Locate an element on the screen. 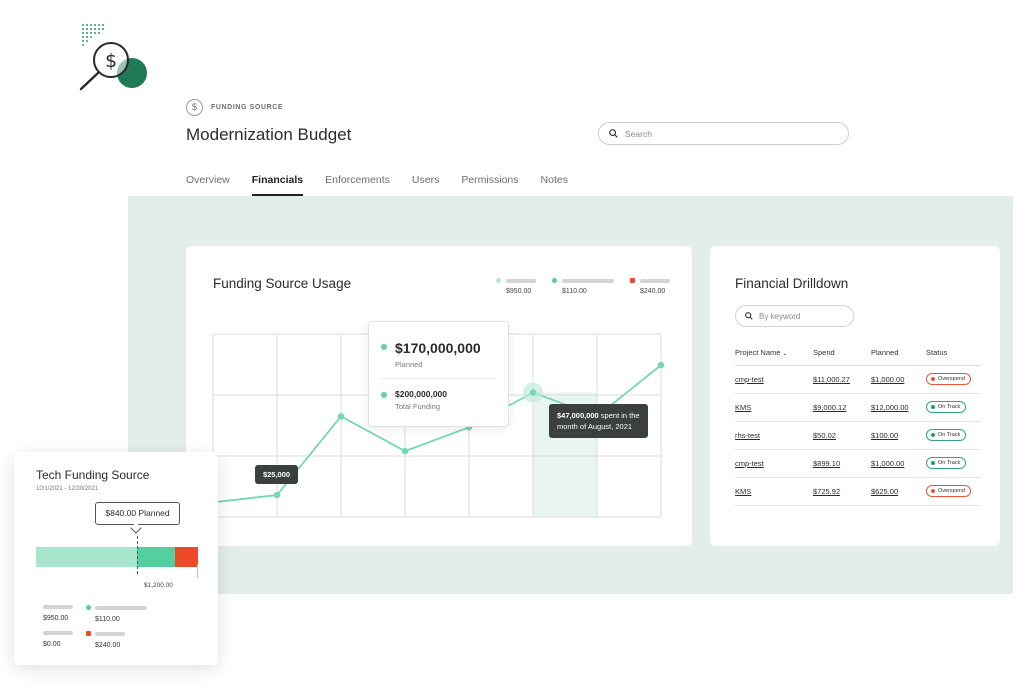 Image resolution: width=1024 pixels, height=690 pixels. column-header-planned: Planned is located at coordinates (898, 353).